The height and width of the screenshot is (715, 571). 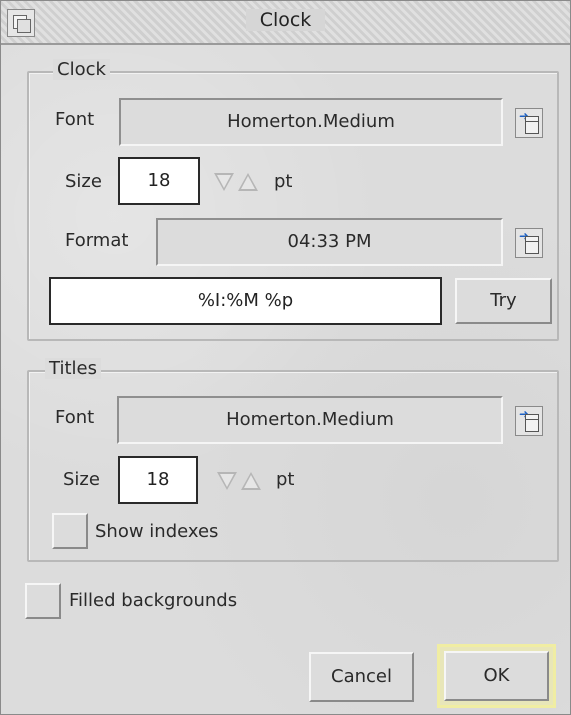 What do you see at coordinates (283, 181) in the screenshot?
I see `clock-size-unit: pt` at bounding box center [283, 181].